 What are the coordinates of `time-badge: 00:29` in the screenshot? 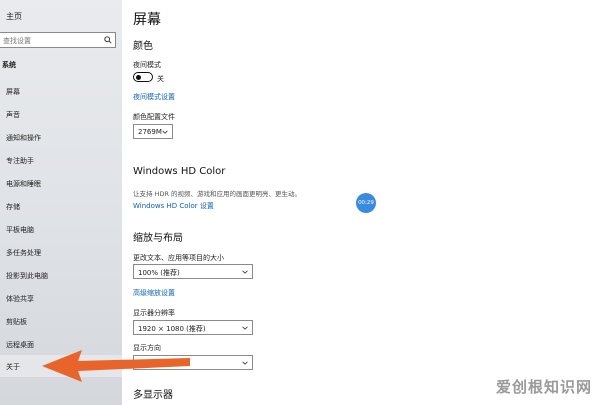 It's located at (366, 203).